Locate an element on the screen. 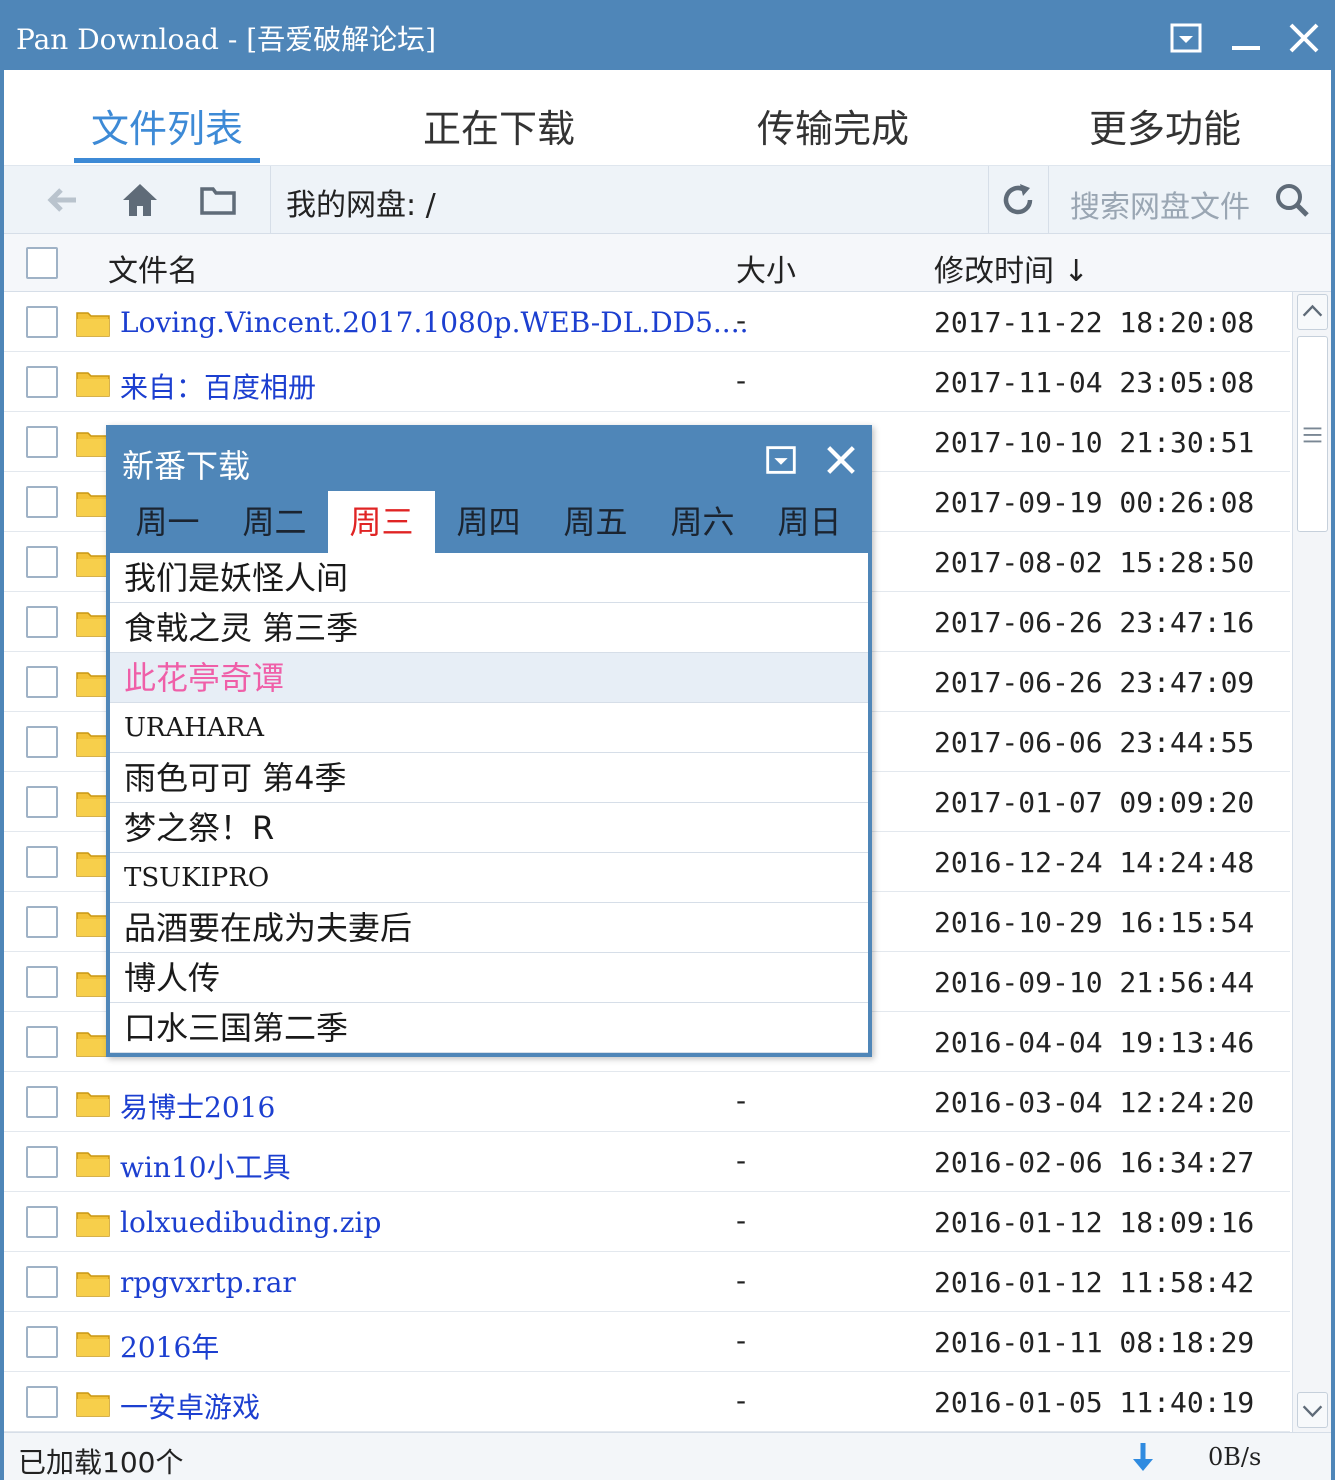  back-arrow-icon is located at coordinates (62, 200).